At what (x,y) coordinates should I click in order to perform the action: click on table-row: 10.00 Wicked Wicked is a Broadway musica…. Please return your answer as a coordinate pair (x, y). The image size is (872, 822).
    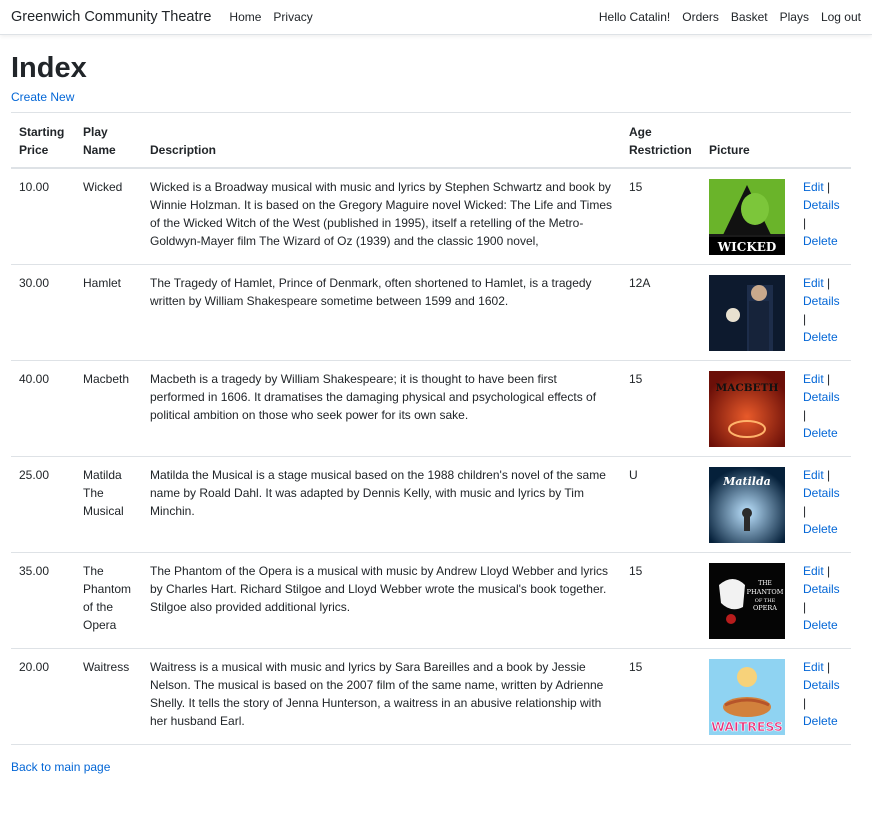
    Looking at the image, I should click on (431, 216).